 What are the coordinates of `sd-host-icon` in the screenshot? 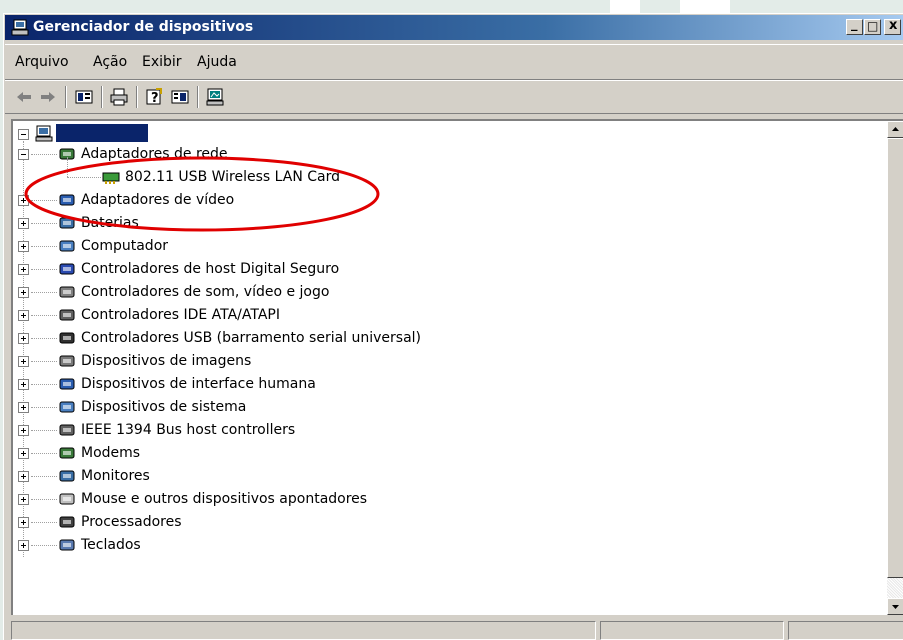 It's located at (67, 269).